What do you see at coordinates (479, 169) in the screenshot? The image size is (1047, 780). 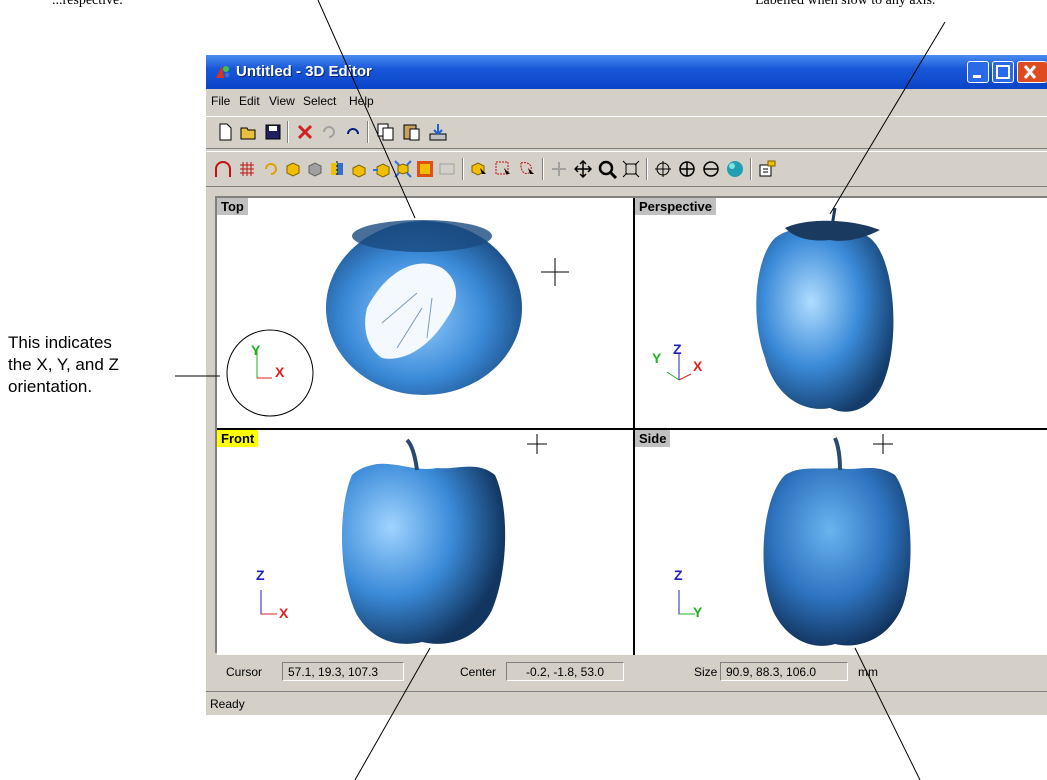 I see `select-icon` at bounding box center [479, 169].